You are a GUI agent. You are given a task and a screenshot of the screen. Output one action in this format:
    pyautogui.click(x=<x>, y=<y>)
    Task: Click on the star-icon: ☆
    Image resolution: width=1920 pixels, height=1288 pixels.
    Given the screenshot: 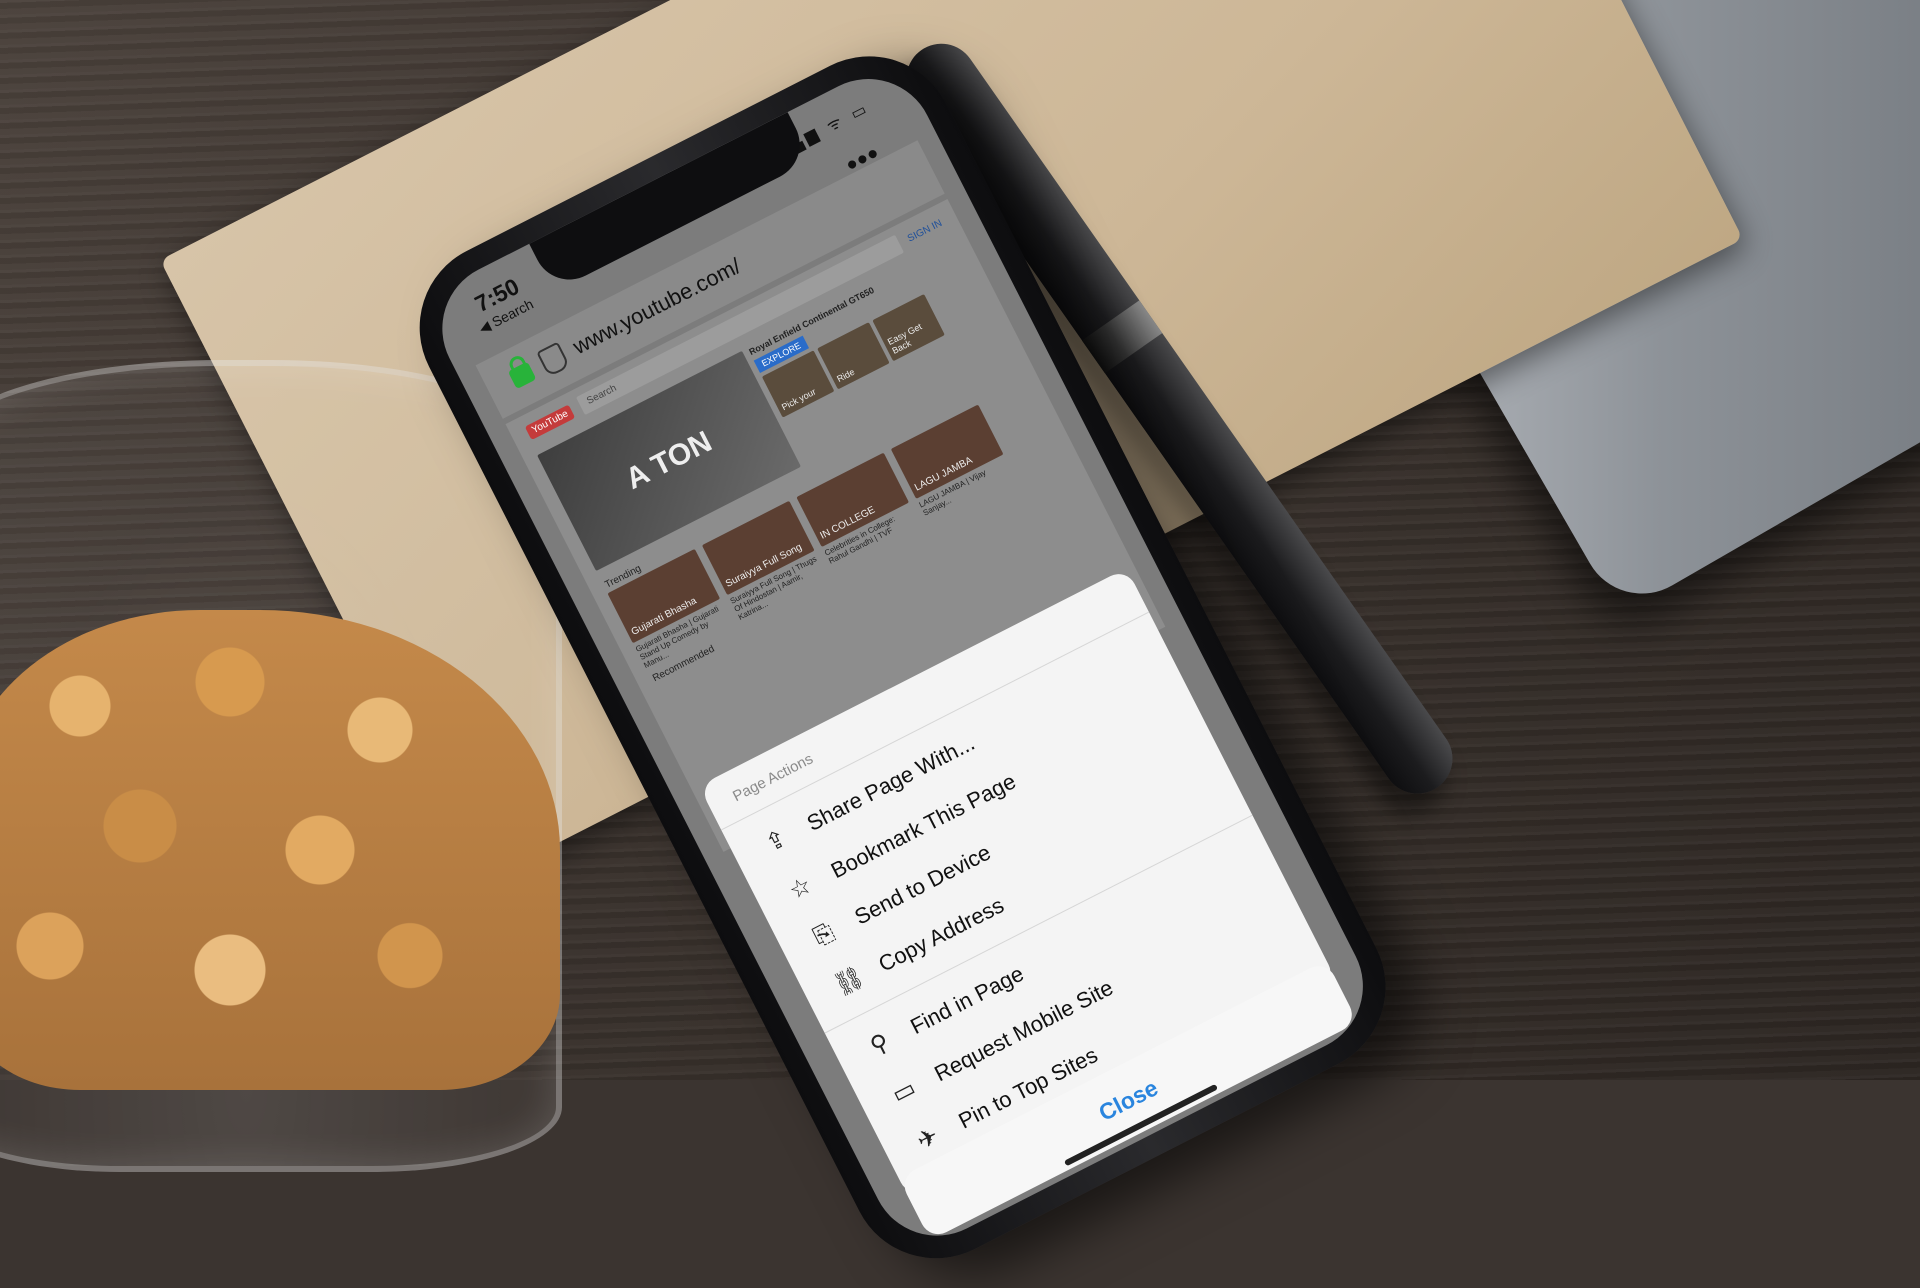 What is the action you would take?
    pyautogui.click(x=800, y=888)
    